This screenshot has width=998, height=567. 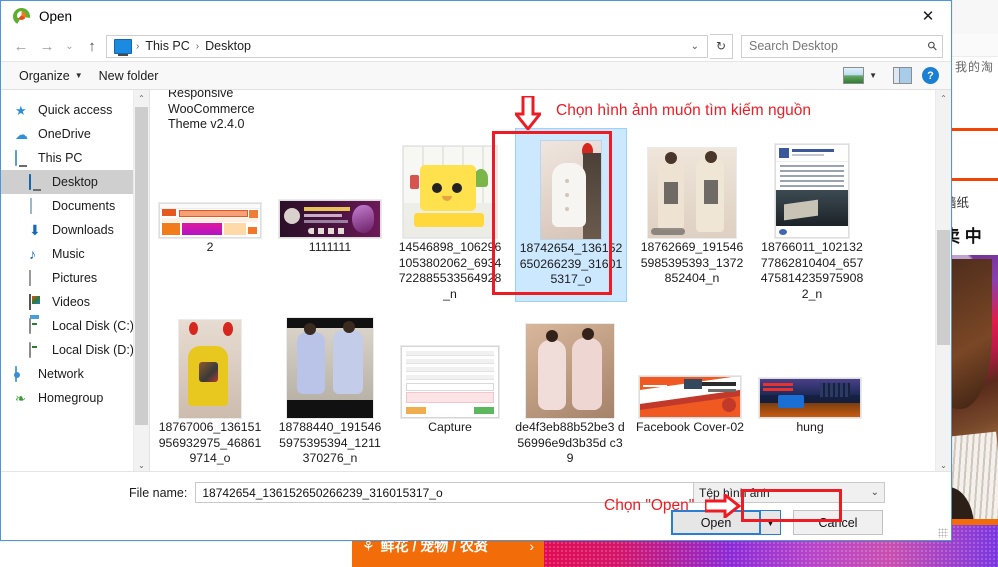 What do you see at coordinates (71, 302) in the screenshot?
I see `sidebar-item-label: Videos` at bounding box center [71, 302].